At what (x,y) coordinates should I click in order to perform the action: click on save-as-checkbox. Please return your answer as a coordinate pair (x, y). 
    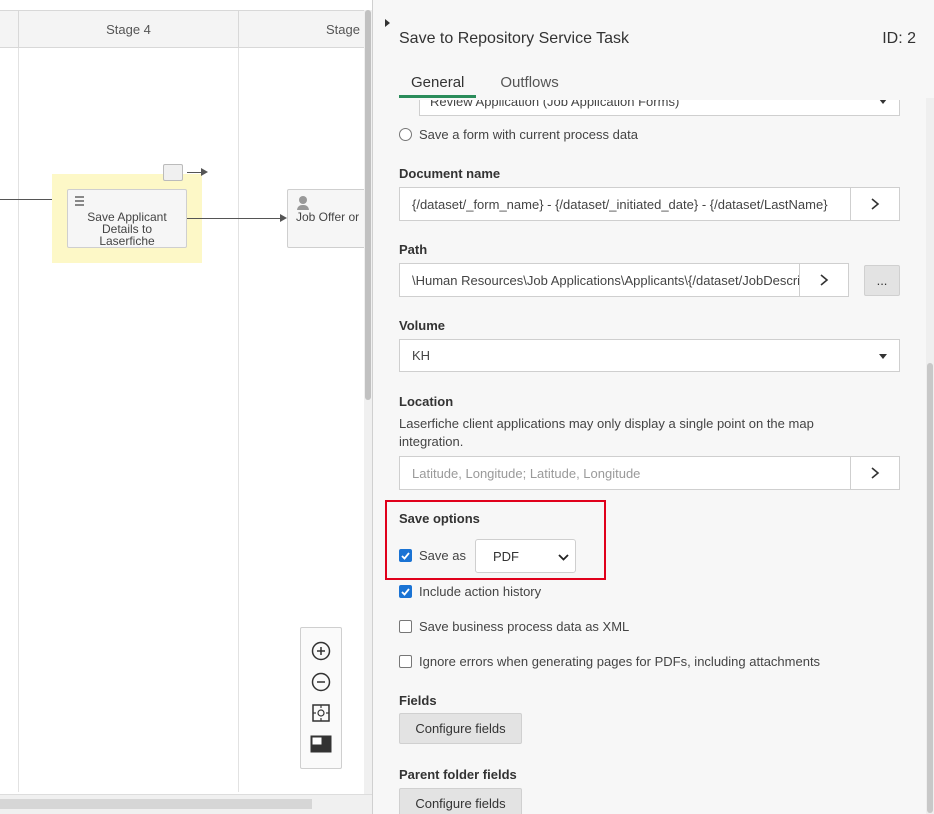
    Looking at the image, I should click on (405, 555).